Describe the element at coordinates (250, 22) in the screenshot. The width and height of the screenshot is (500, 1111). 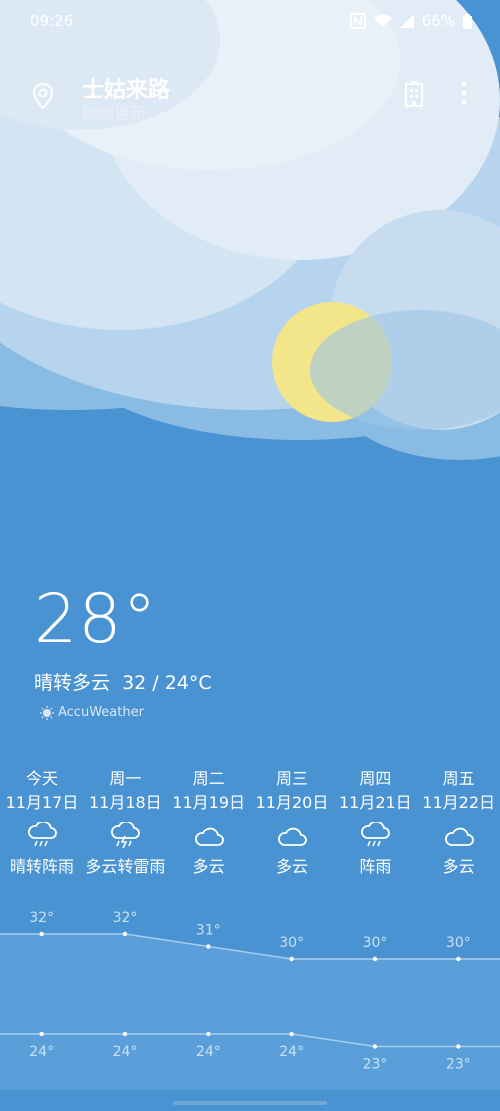
I see `status-bar: 09:26 66%` at that location.